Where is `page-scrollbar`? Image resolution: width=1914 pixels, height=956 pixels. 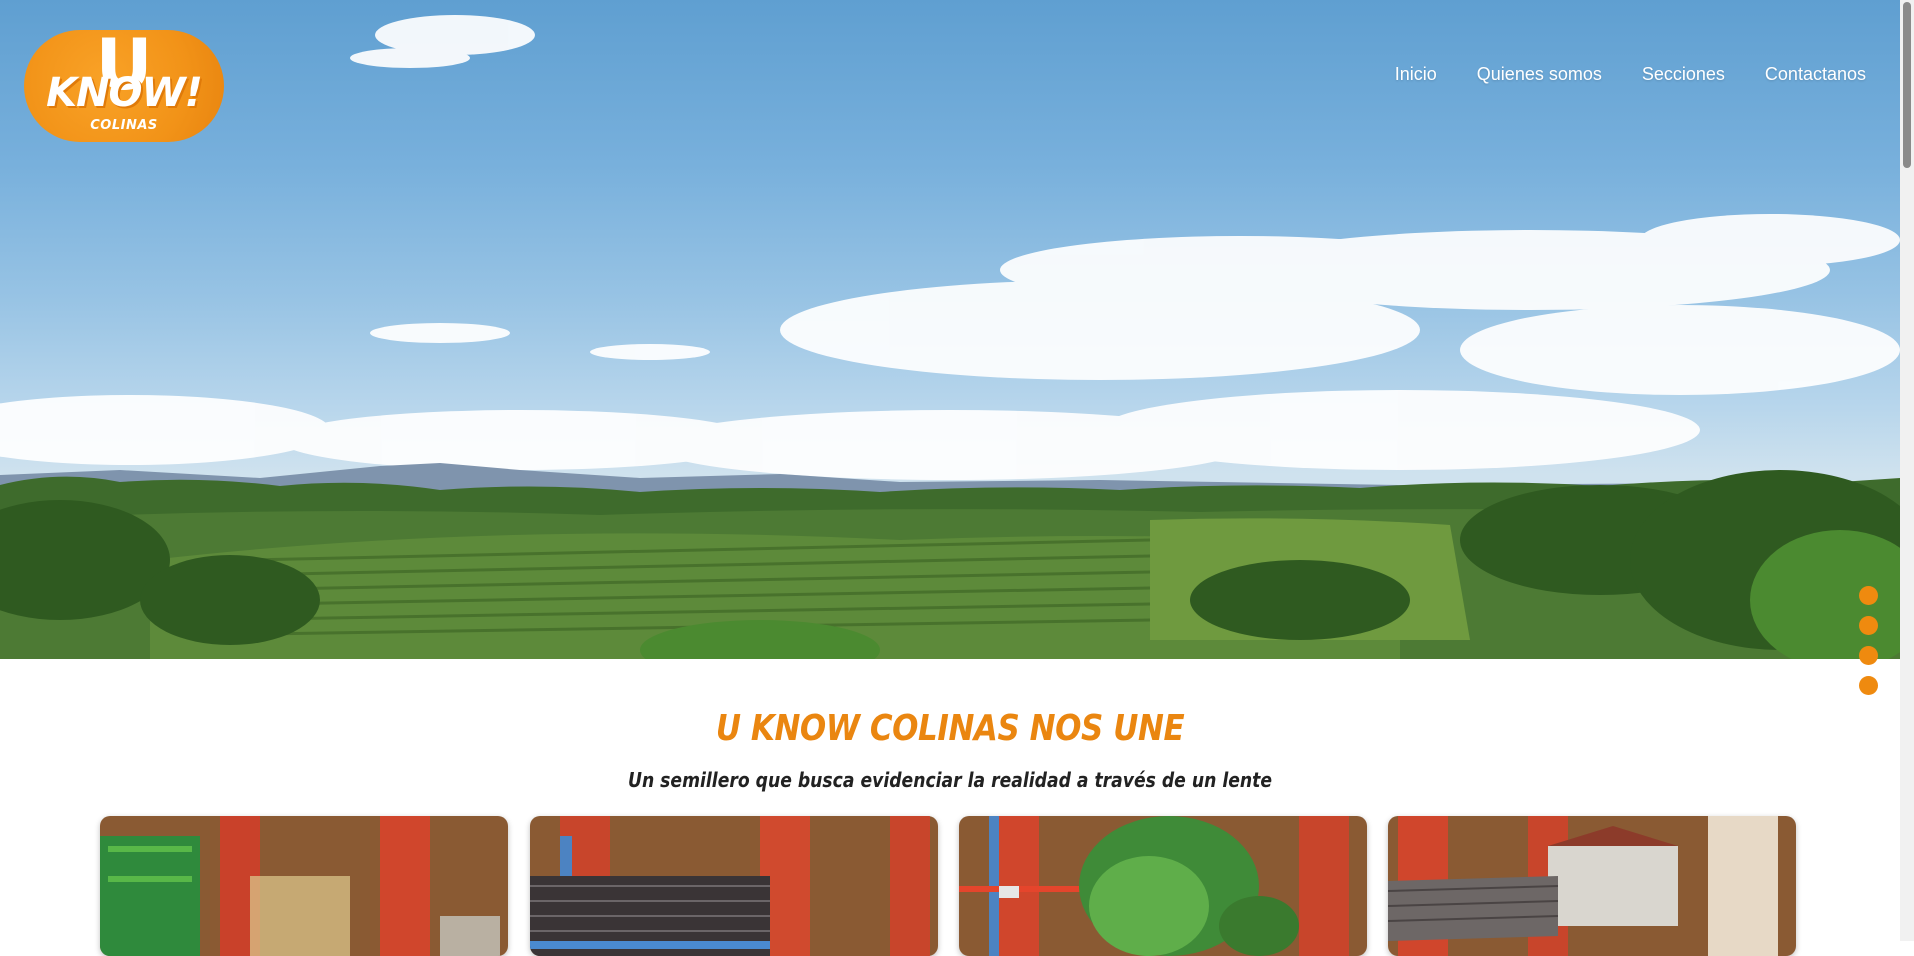
page-scrollbar is located at coordinates (1907, 470).